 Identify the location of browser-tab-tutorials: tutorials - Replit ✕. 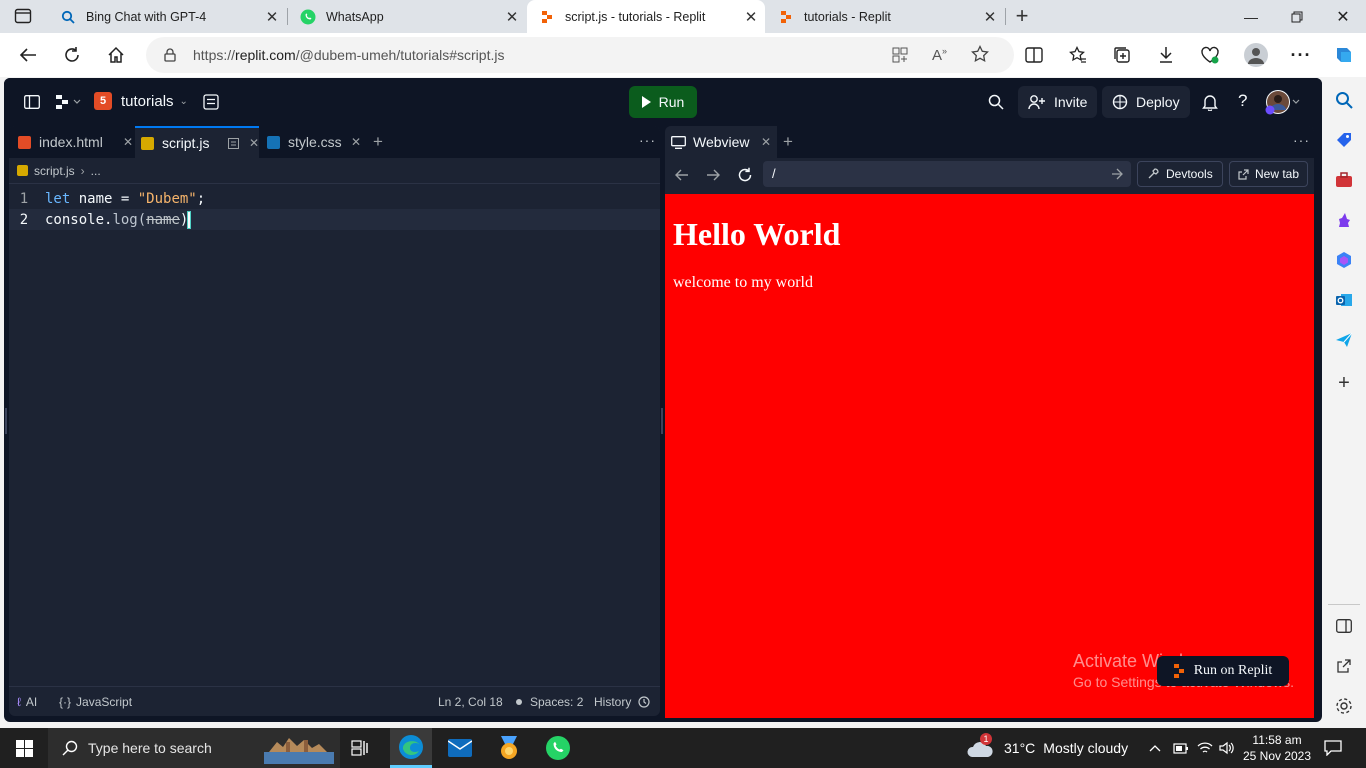
(885, 16).